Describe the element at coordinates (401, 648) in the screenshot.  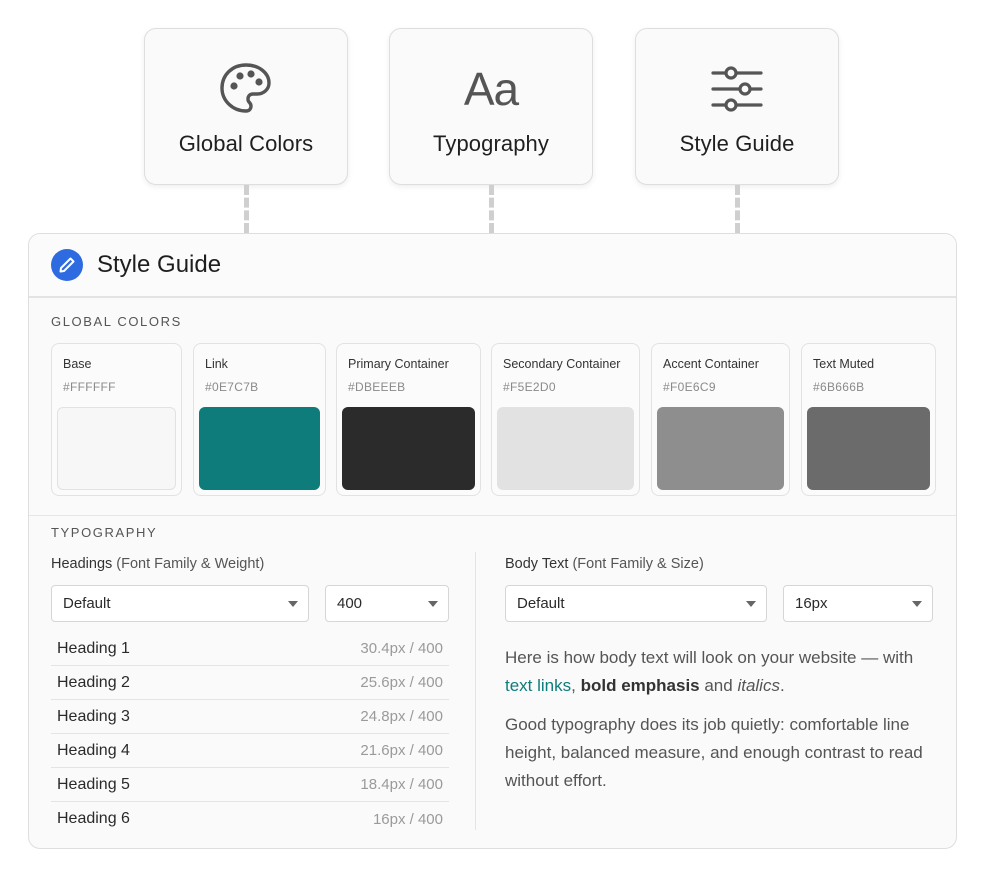
I see `heading-meta: 30.4px / 400` at that location.